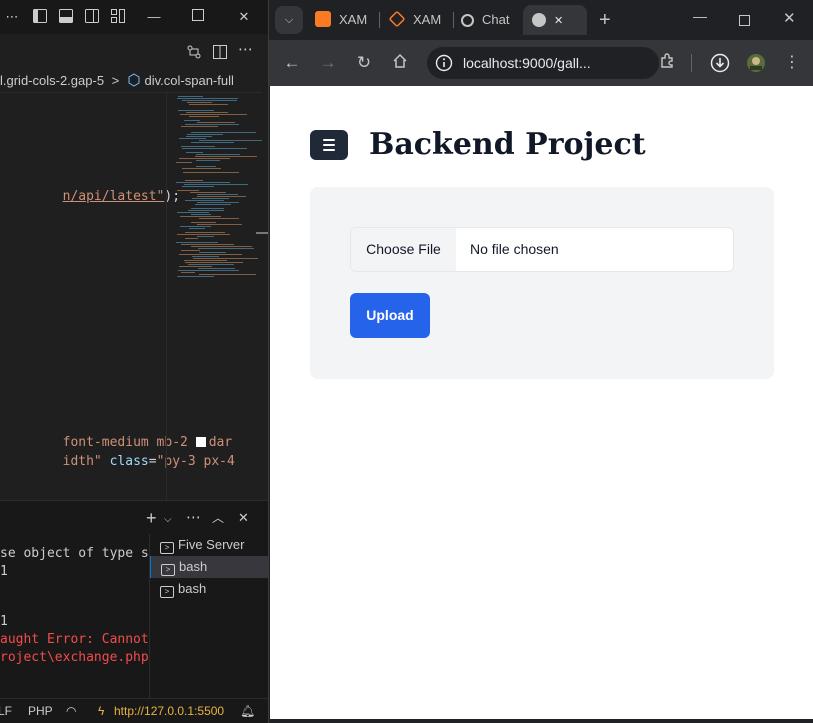 This screenshot has height=723, width=813. Describe the element at coordinates (558, 21) in the screenshot. I see `tab-close-icon: ✕` at that location.